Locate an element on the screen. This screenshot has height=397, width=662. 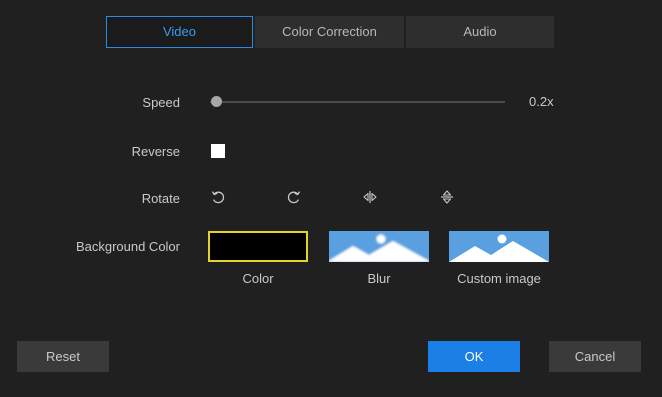
tab-audio: Audio is located at coordinates (480, 32).